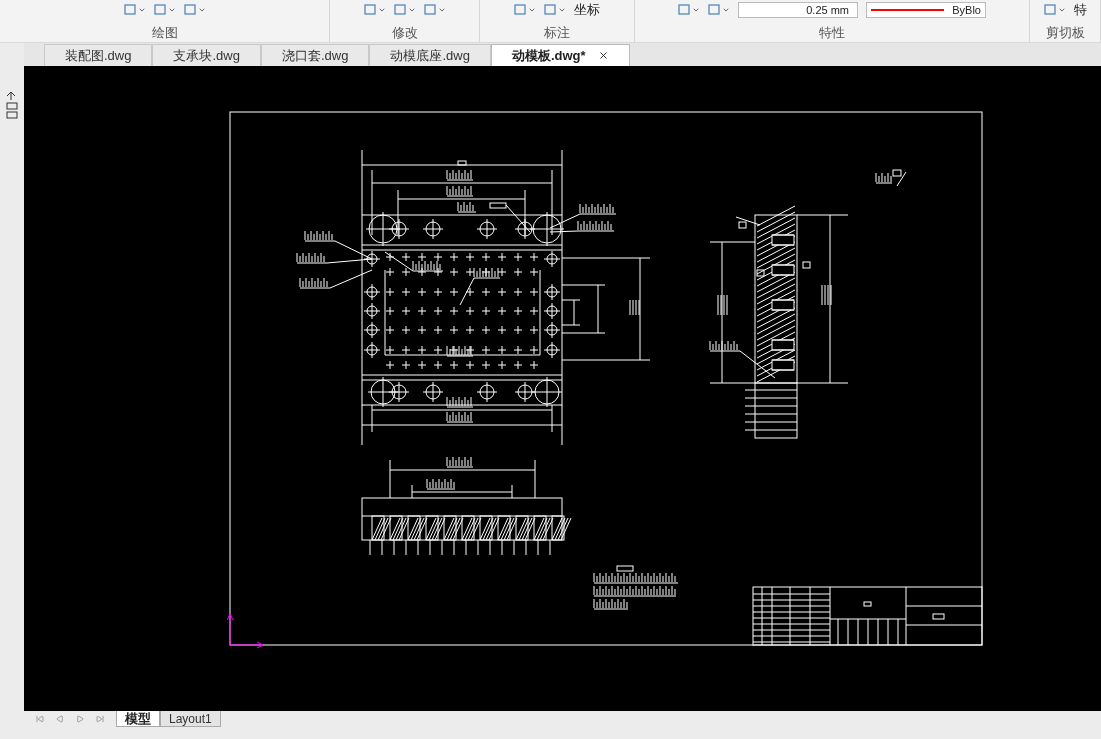 This screenshot has width=1101, height=739. Describe the element at coordinates (798, 9) in the screenshot. I see `lineweight-dropdown: 0.25 mm` at that location.